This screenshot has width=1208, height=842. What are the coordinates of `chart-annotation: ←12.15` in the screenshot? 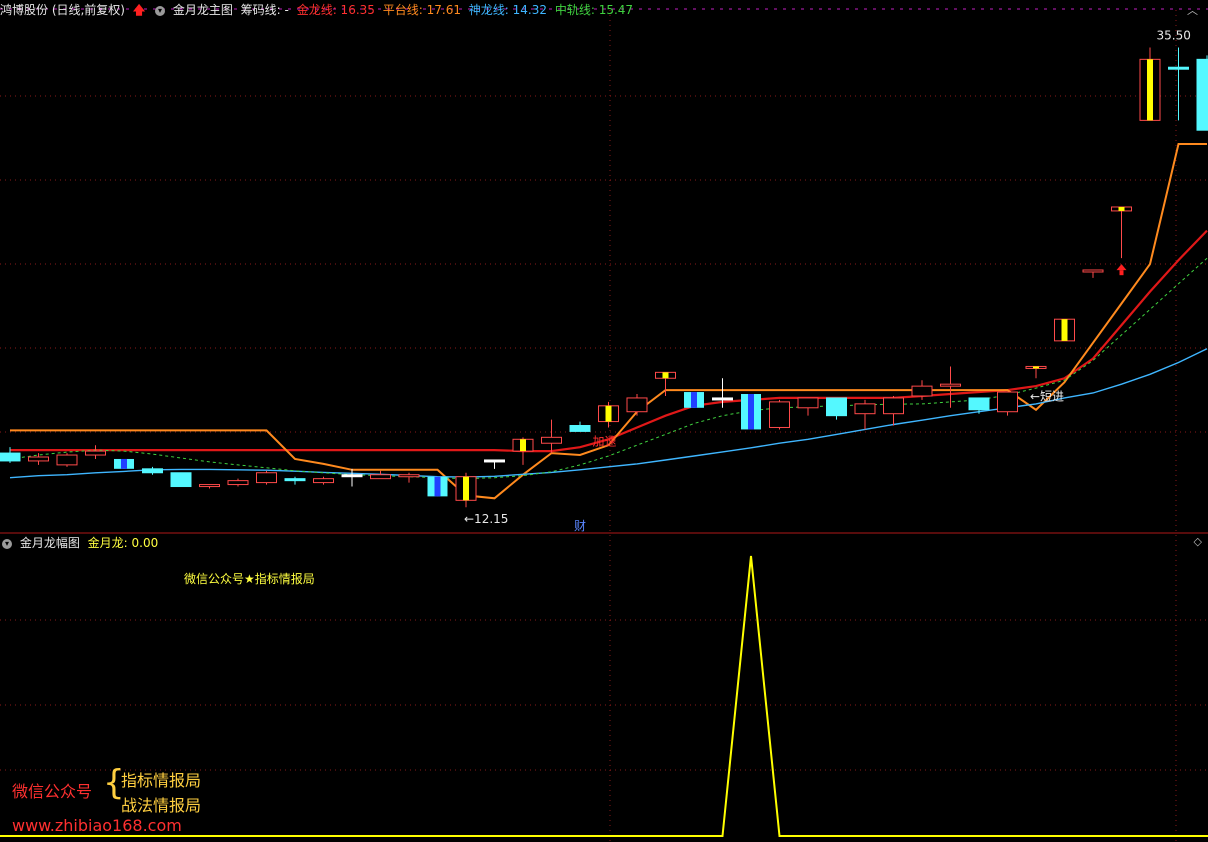 It's located at (486, 519).